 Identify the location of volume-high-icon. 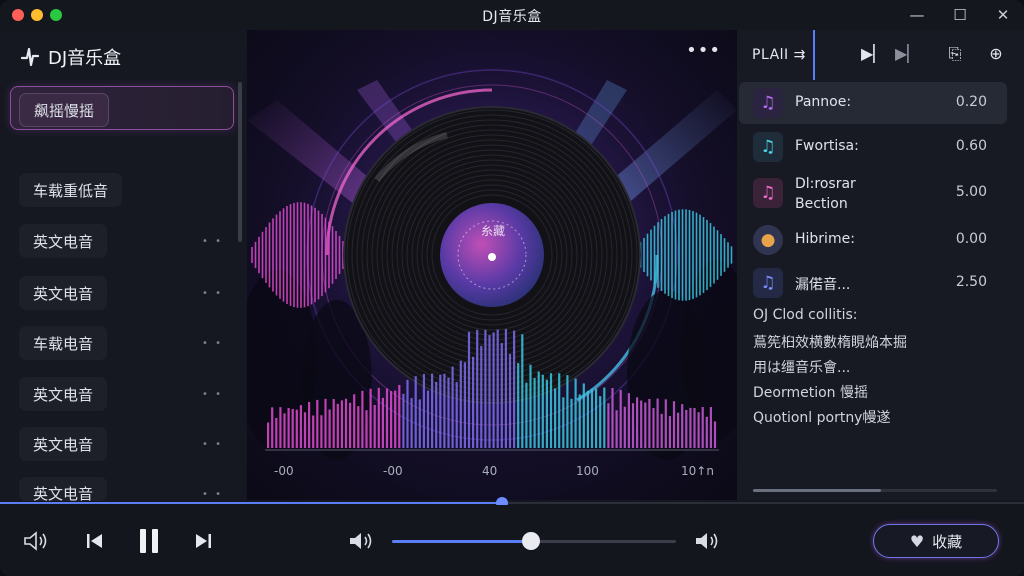
(707, 541).